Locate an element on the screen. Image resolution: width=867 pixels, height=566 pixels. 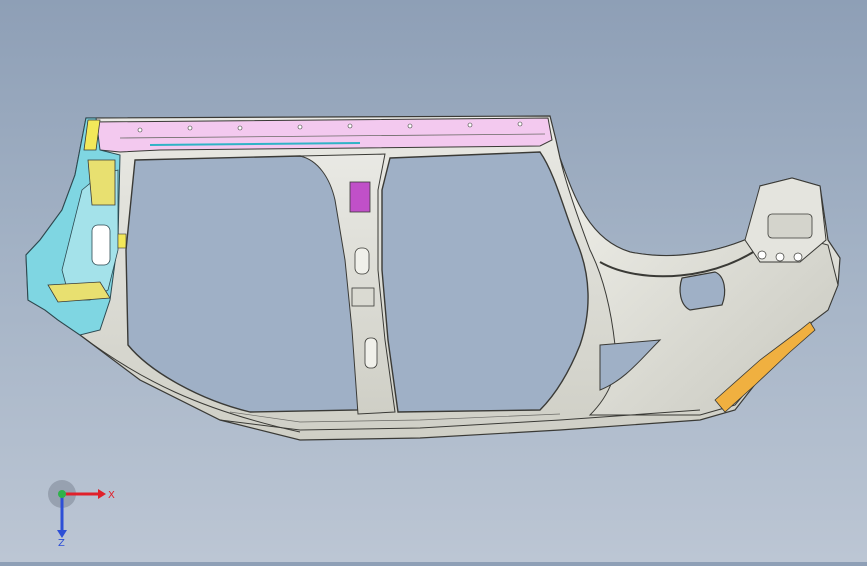
latch-window is located at coordinates (790, 226).